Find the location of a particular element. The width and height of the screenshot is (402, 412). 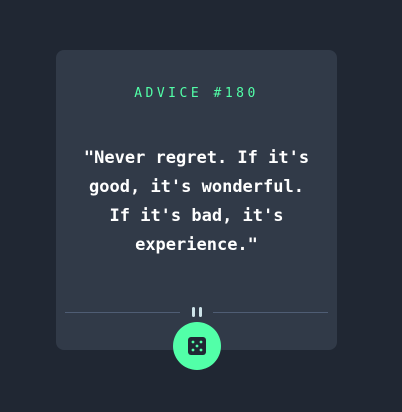

divider-line-left is located at coordinates (122, 312).